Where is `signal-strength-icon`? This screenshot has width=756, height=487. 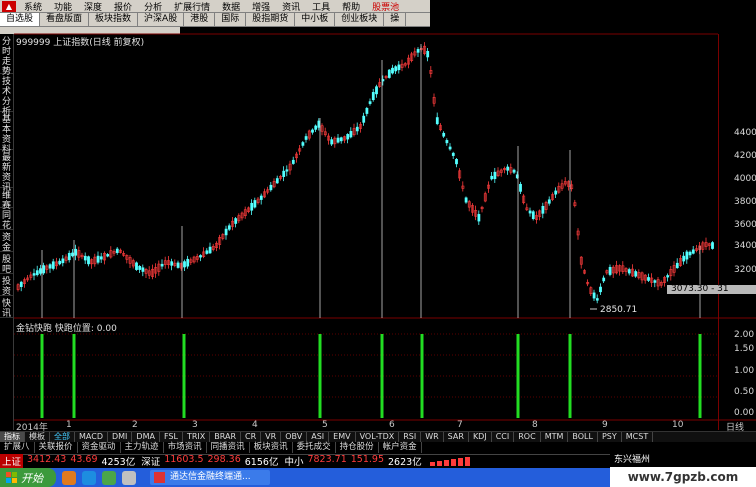 signal-strength-icon is located at coordinates (449, 461).